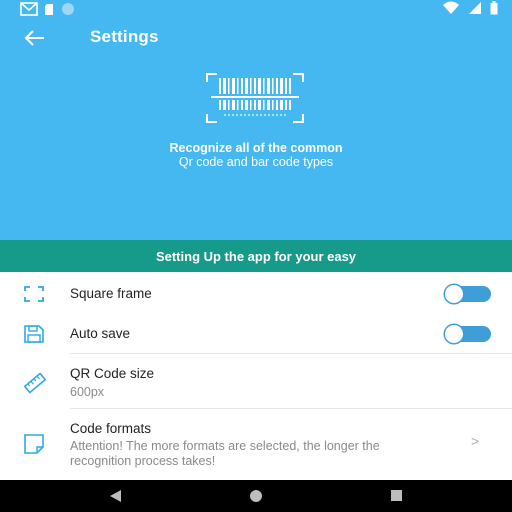  What do you see at coordinates (396, 495) in the screenshot?
I see `nav-recents-icon` at bounding box center [396, 495].